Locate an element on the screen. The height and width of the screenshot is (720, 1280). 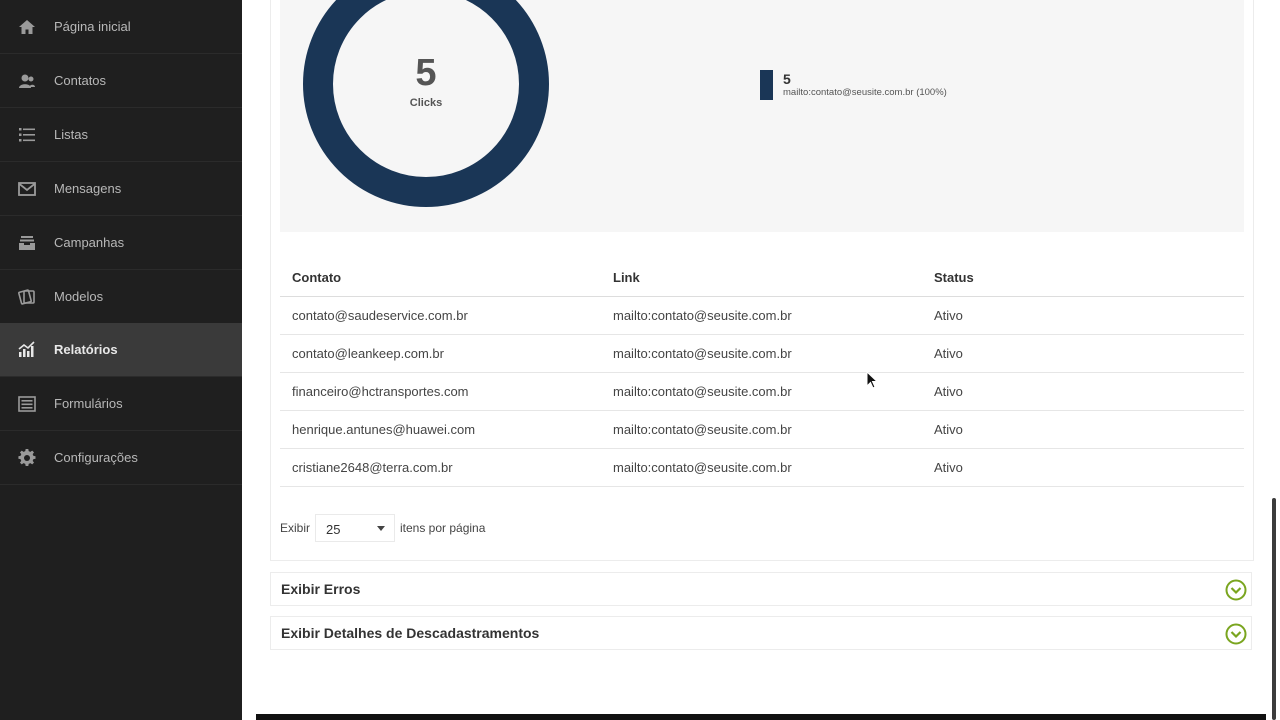
cell-contact: cristiane2648@terra.com.br is located at coordinates (372, 467).